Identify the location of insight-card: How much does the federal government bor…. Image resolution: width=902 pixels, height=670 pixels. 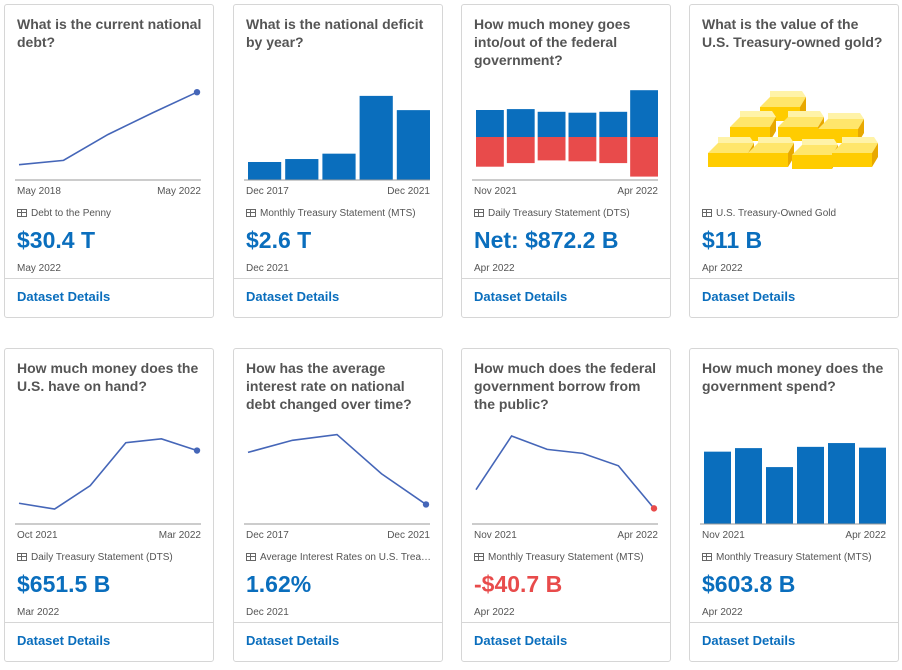
(566, 505).